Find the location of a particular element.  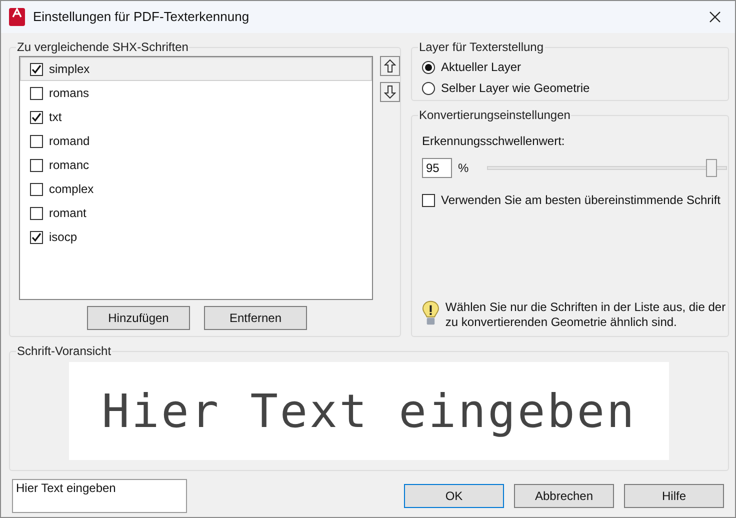

move-up-button is located at coordinates (390, 66).